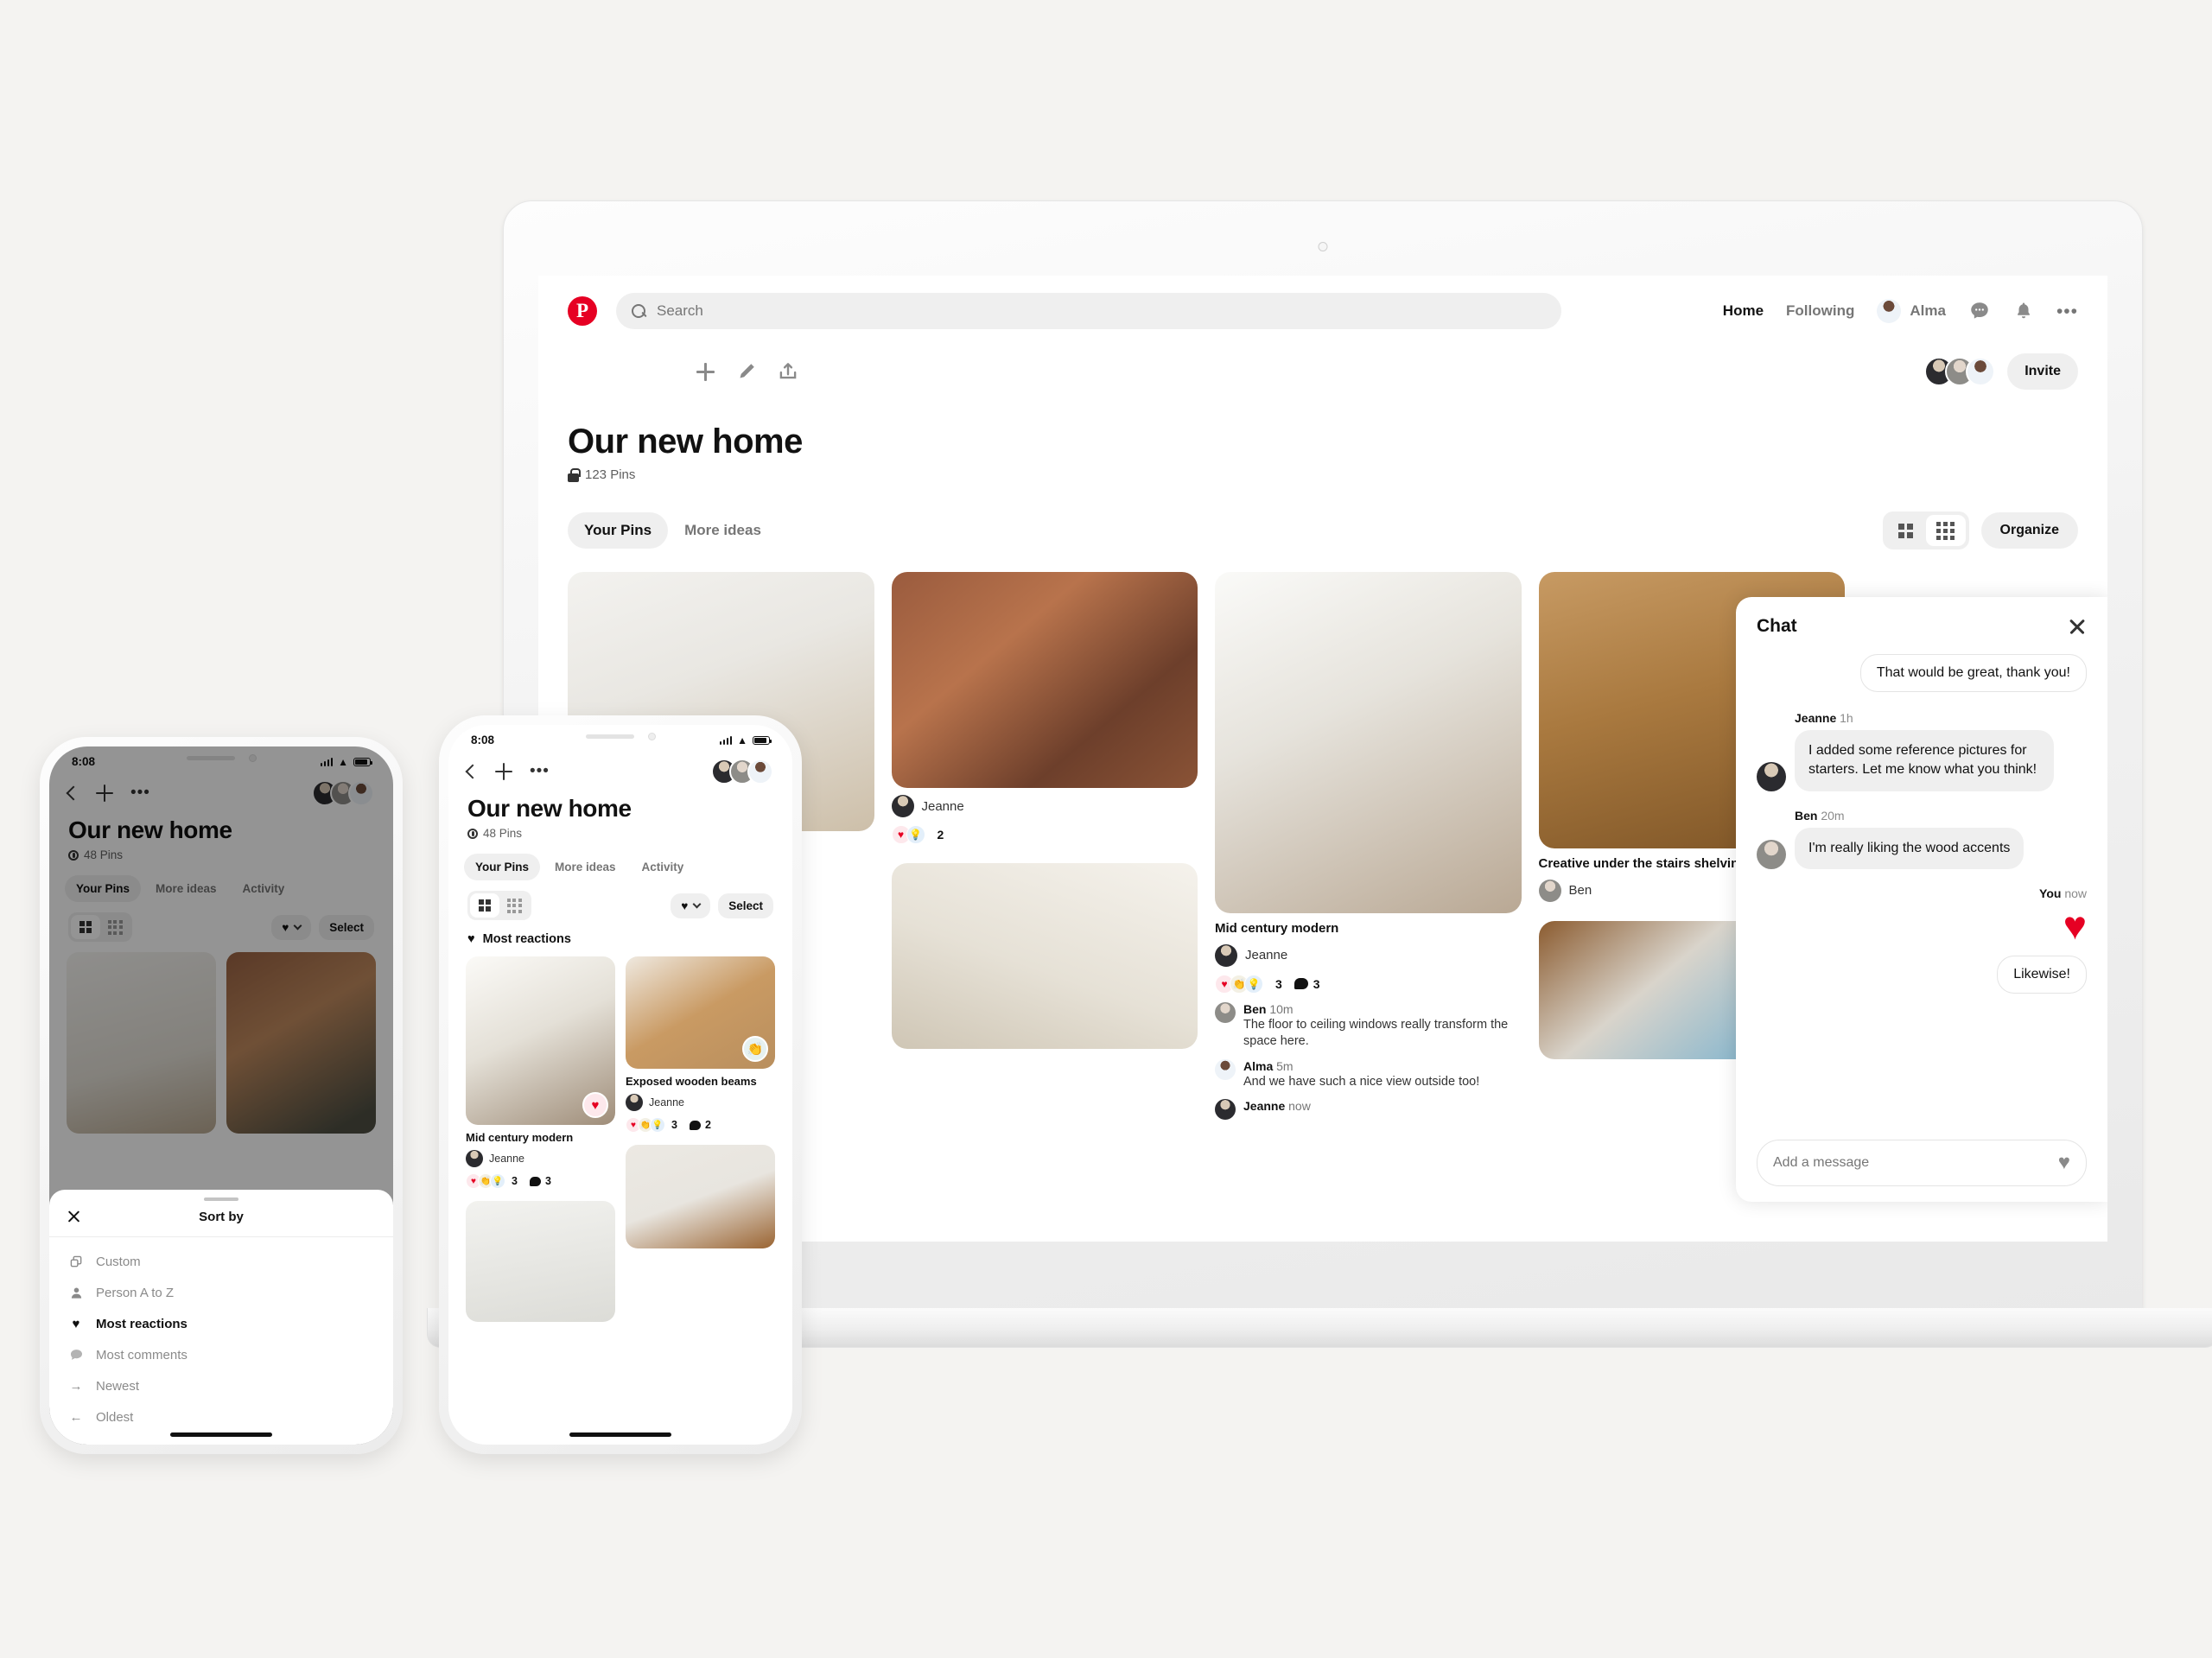  I want to click on nav-account-label: Alma, so click(1928, 310).